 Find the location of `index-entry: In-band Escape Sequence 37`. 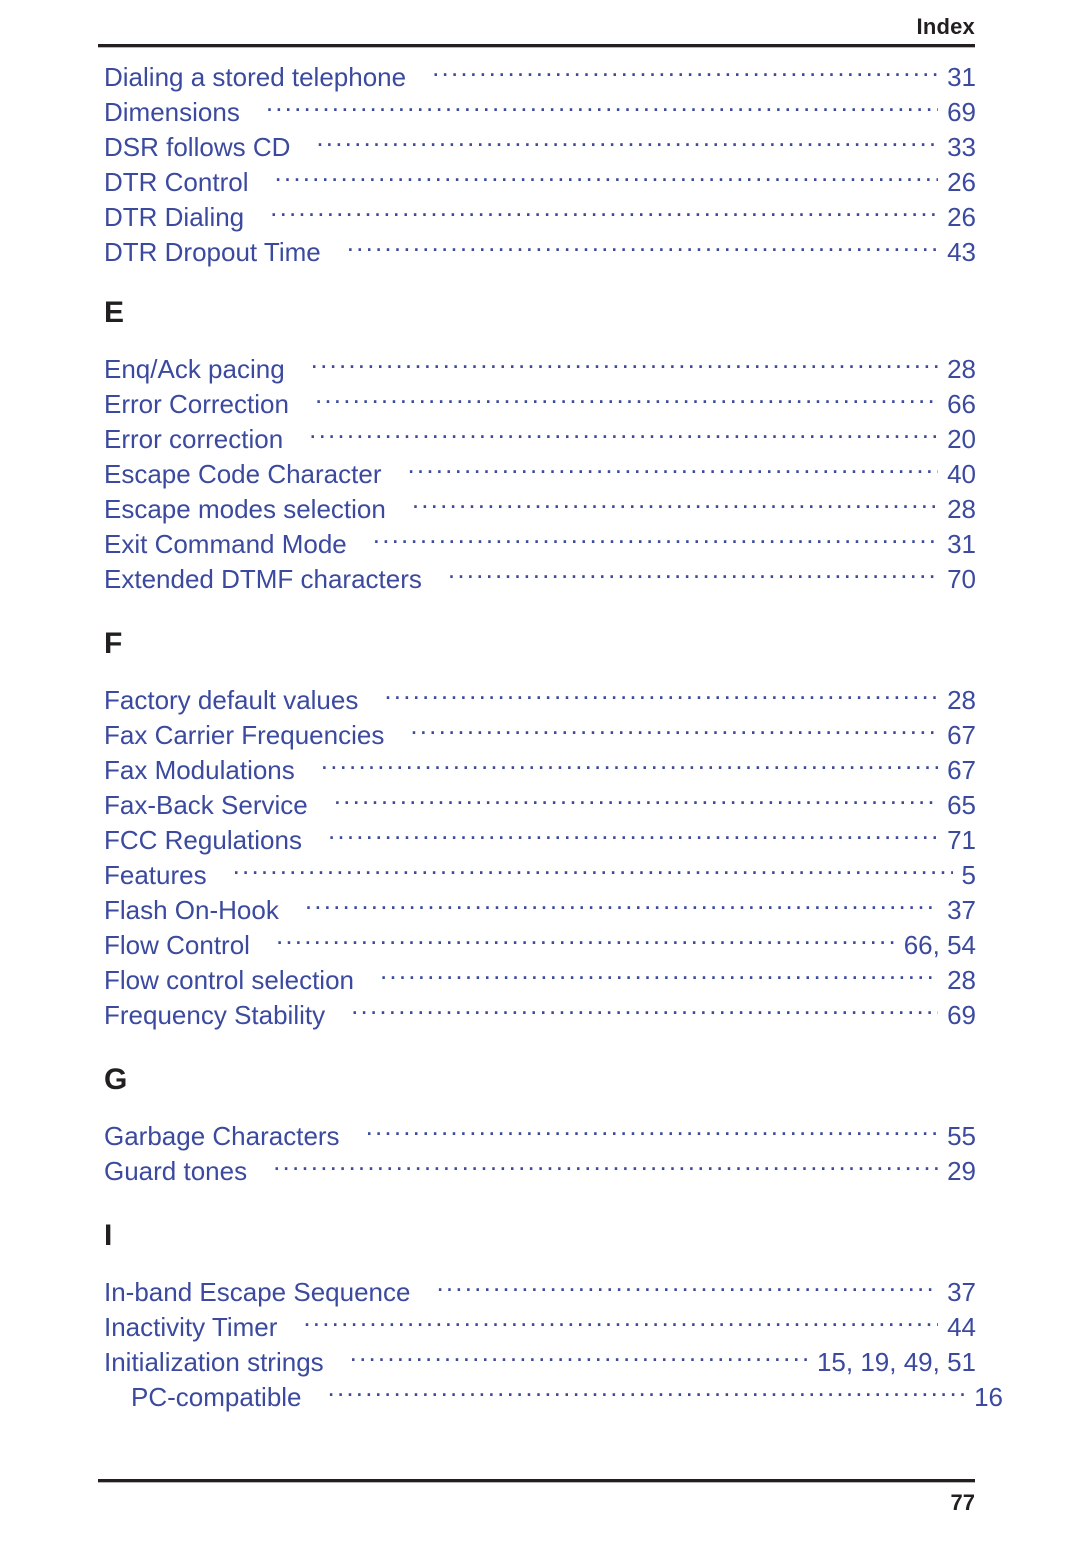

index-entry: In-band Escape Sequence 37 is located at coordinates (540, 1292).